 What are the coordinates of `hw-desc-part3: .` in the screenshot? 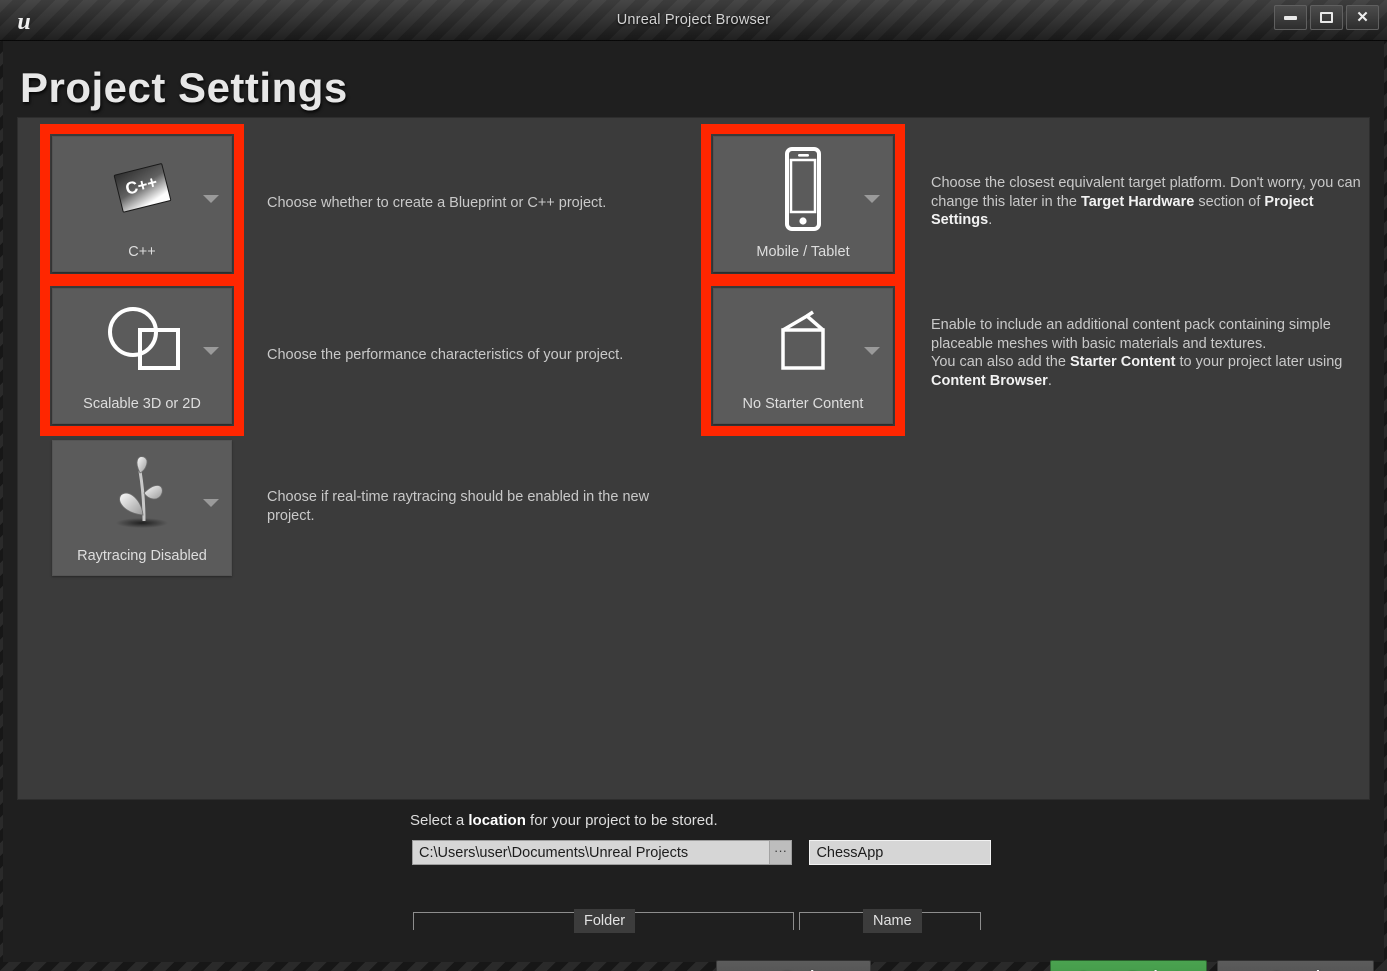 It's located at (990, 220).